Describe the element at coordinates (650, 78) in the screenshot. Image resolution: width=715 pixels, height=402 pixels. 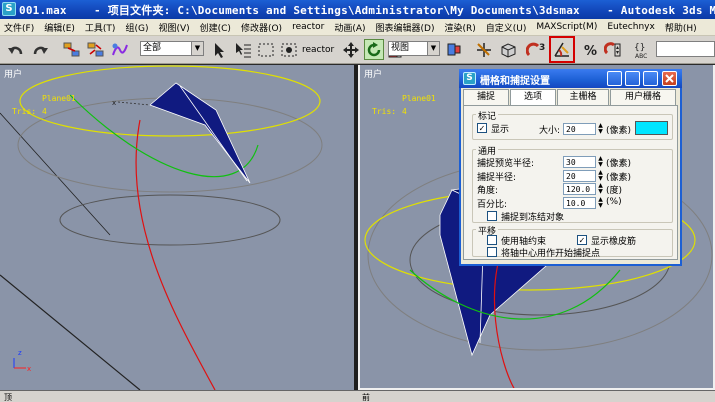
I see `maximize-button` at that location.